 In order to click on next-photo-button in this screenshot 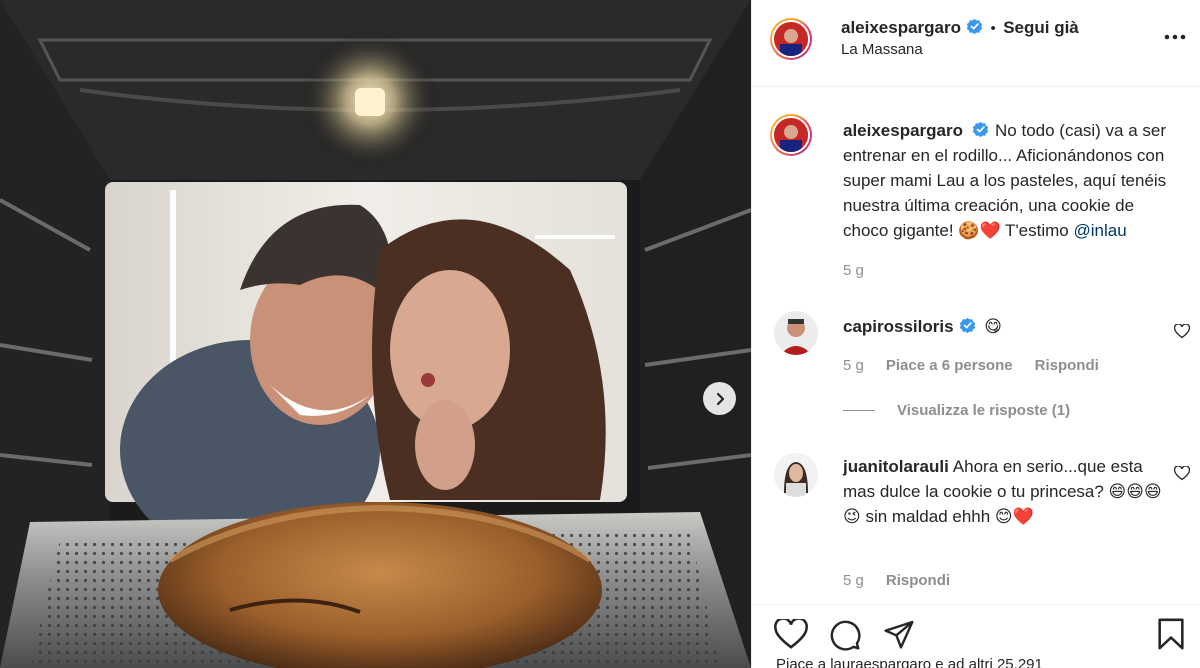, I will do `click(719, 398)`.